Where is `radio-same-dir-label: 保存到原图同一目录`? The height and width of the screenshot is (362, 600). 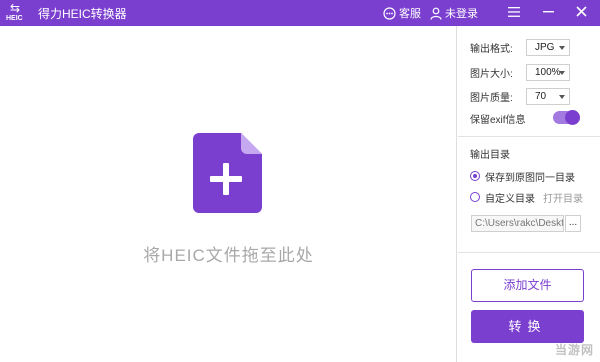 radio-same-dir-label: 保存到原图同一目录 is located at coordinates (530, 178).